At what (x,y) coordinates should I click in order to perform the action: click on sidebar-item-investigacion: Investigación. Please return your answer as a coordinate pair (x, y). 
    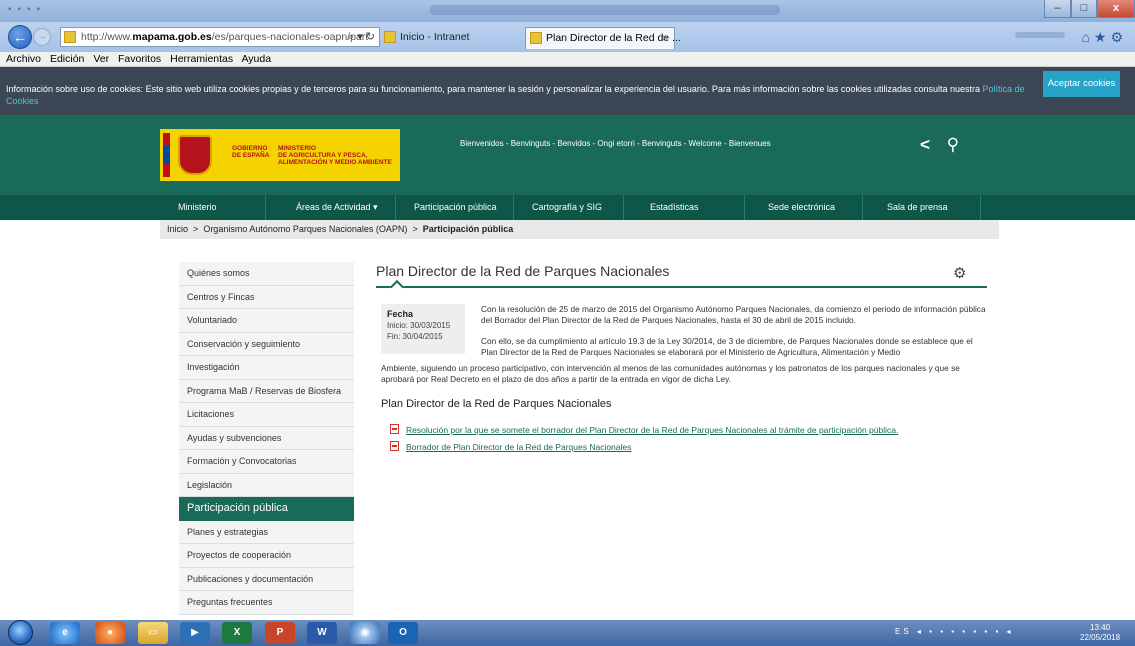
    Looking at the image, I should click on (266, 368).